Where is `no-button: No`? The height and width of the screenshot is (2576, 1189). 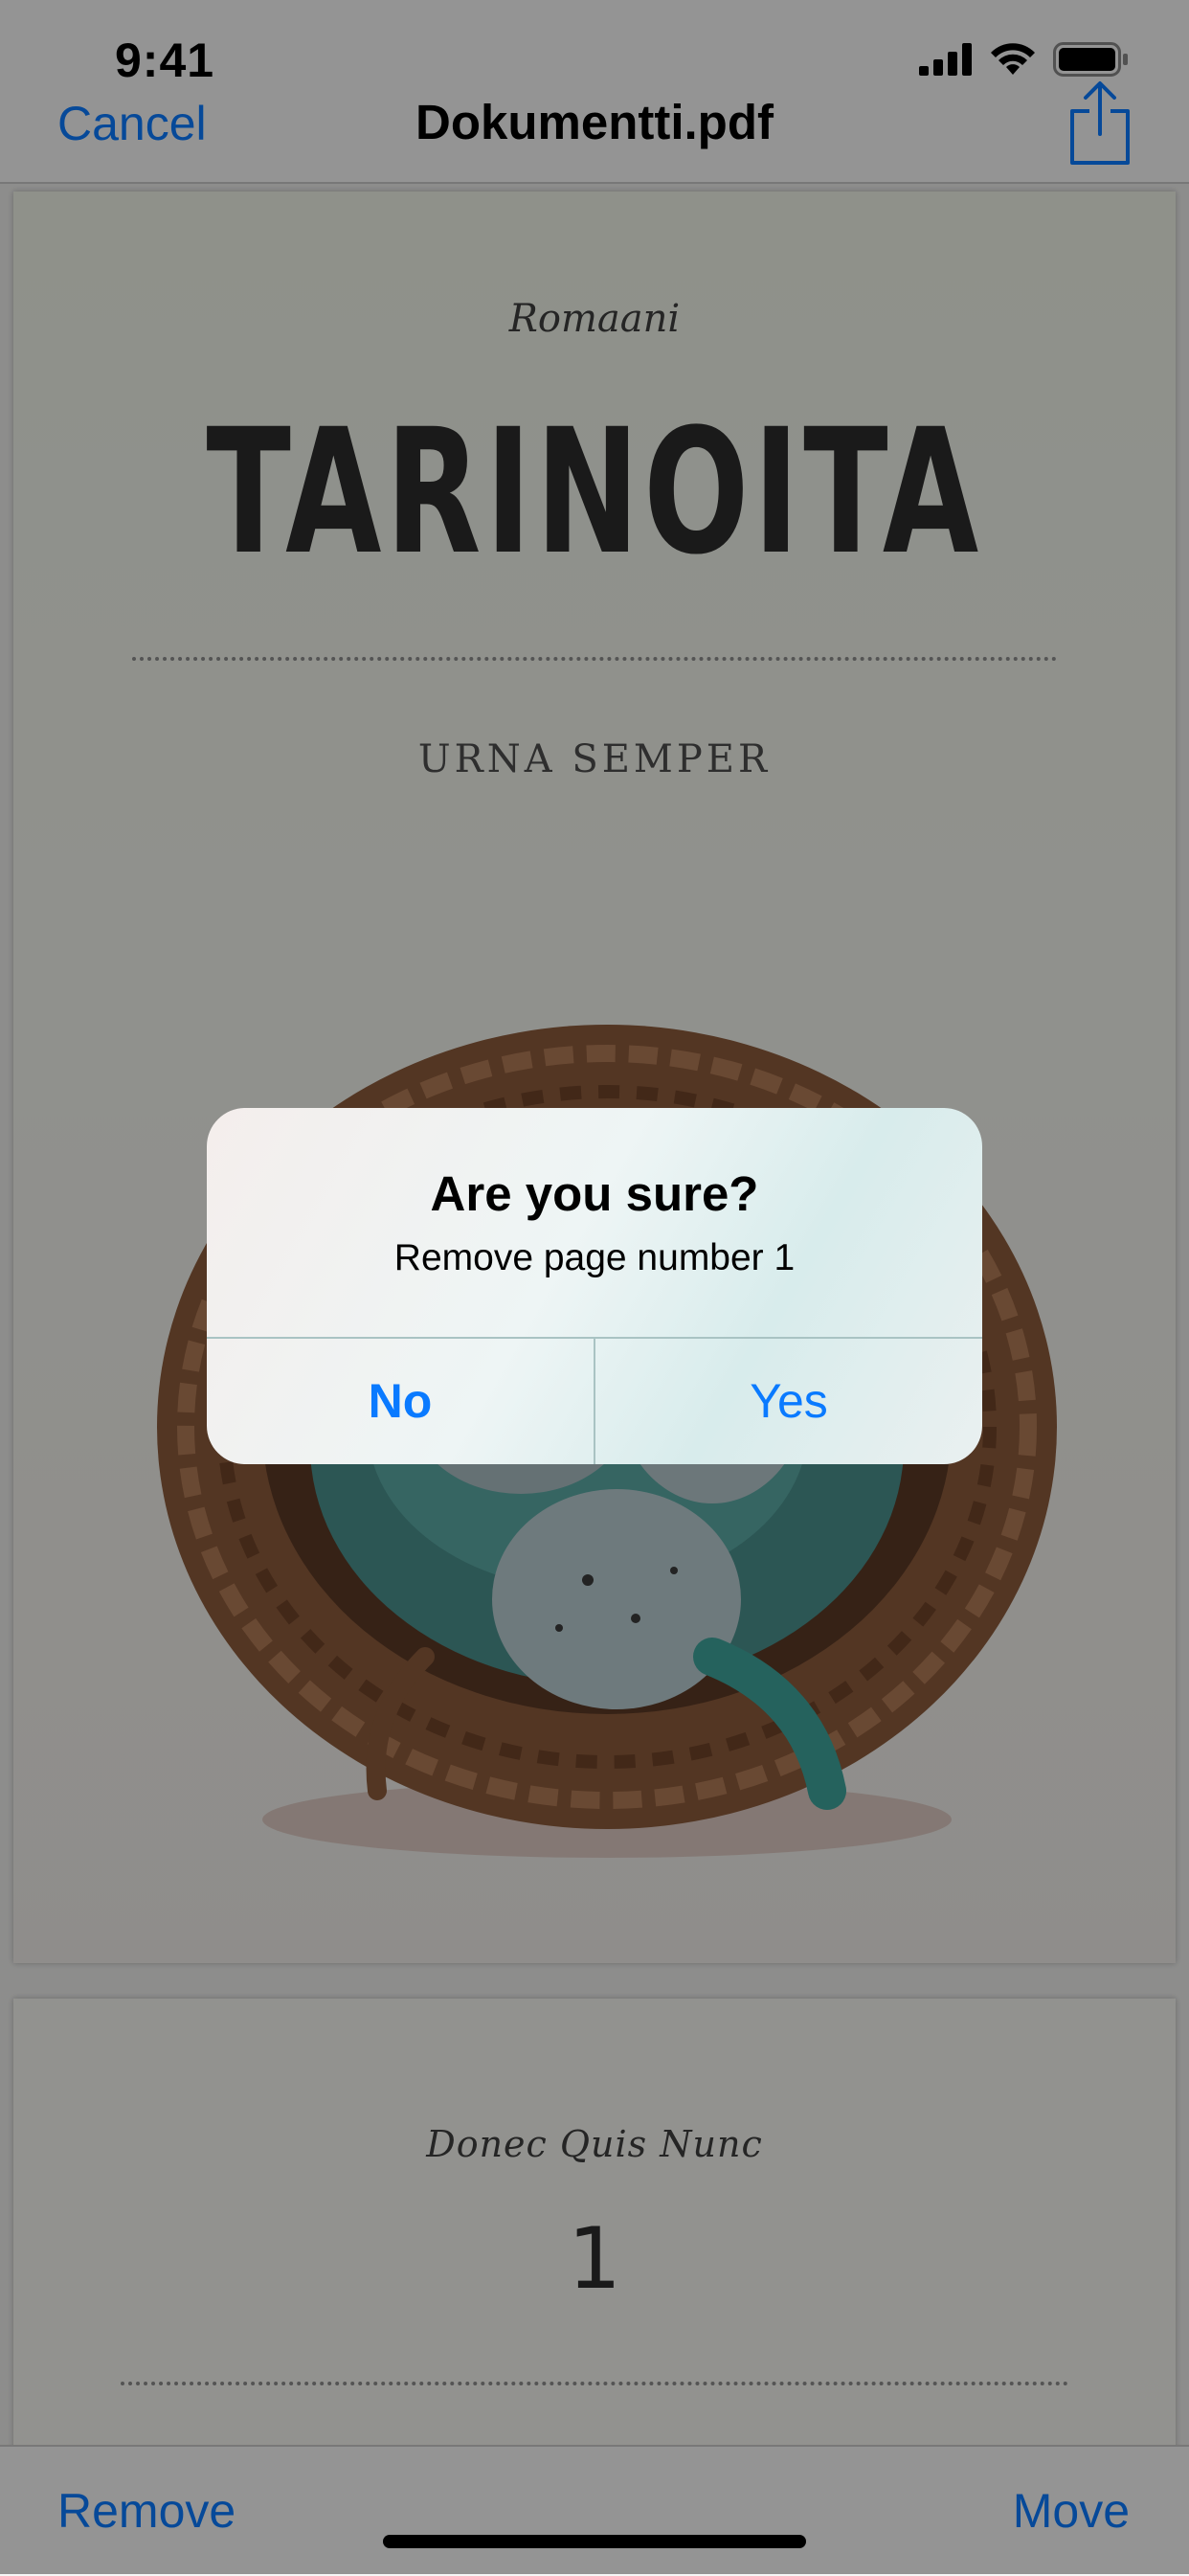 no-button: No is located at coordinates (400, 1401).